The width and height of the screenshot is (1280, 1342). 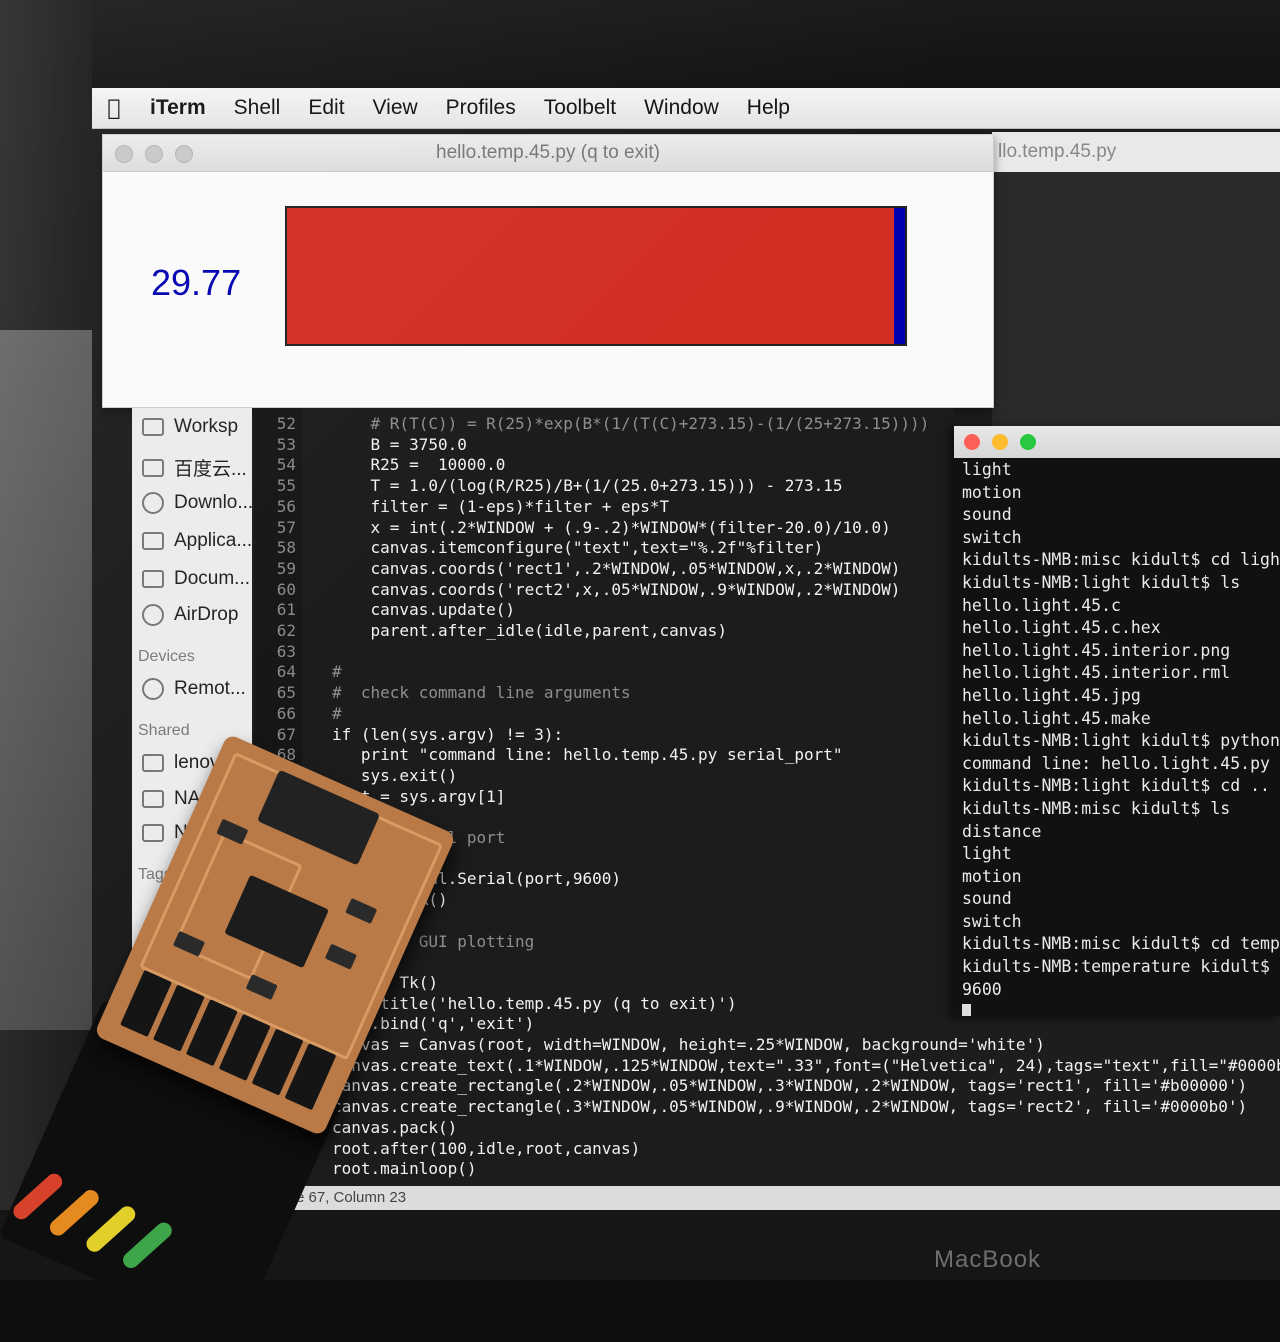 What do you see at coordinates (966, 1009) in the screenshot?
I see `terminal-cursor` at bounding box center [966, 1009].